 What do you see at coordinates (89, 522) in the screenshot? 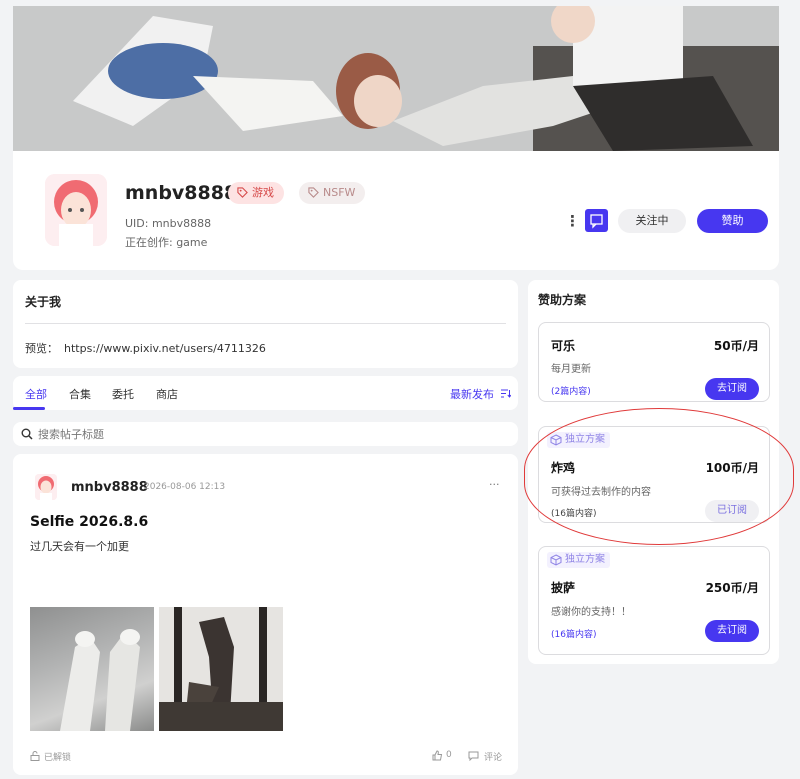
I see `post-title: Selfie 2026.8.6` at bounding box center [89, 522].